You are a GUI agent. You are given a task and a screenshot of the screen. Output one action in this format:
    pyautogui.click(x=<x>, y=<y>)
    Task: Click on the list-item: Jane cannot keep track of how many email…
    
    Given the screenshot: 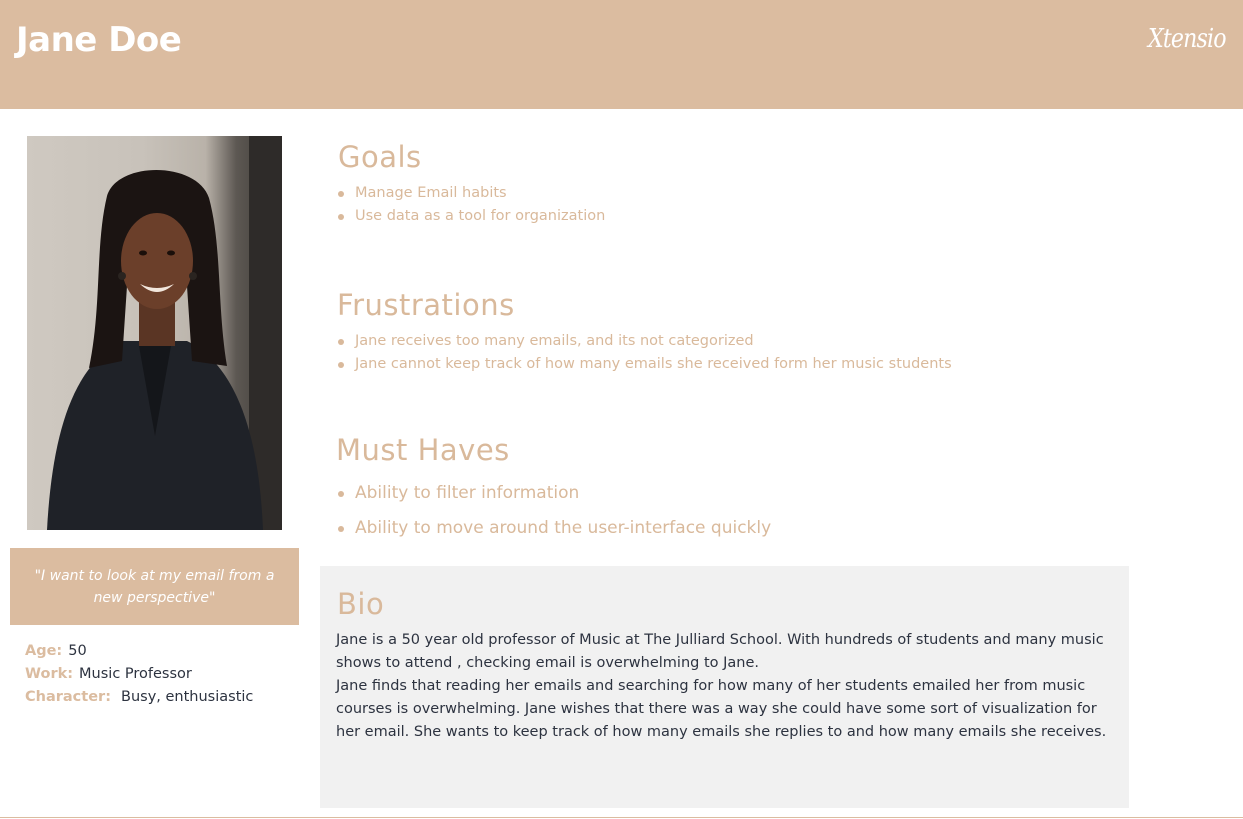 What is the action you would take?
    pyautogui.click(x=644, y=364)
    